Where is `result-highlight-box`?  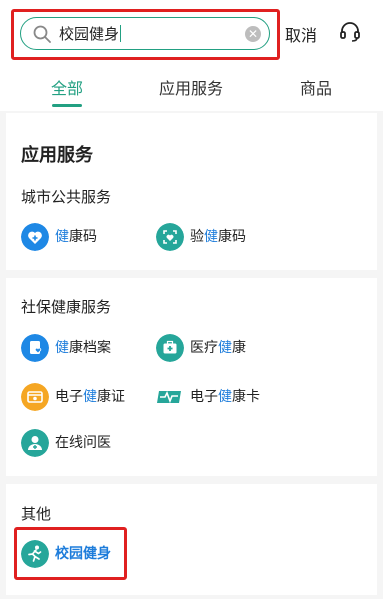
result-highlight-box is located at coordinates (70, 553).